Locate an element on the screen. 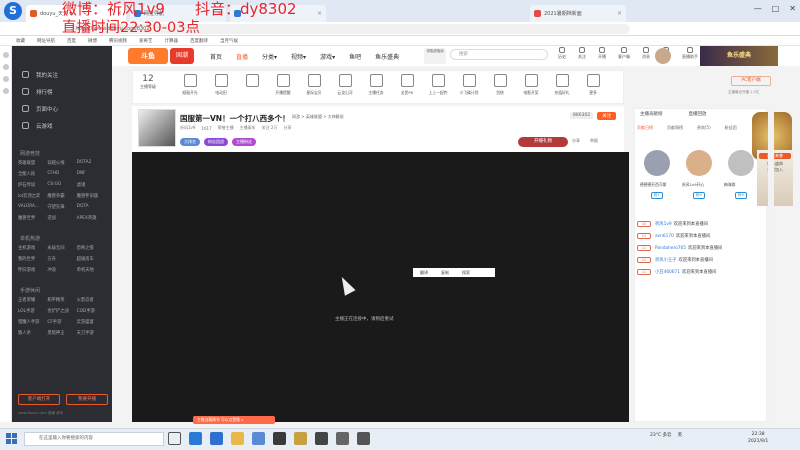 The width and height of the screenshot is (800, 450). sidebar-game-link: 王者荣耀 is located at coordinates (32, 300).